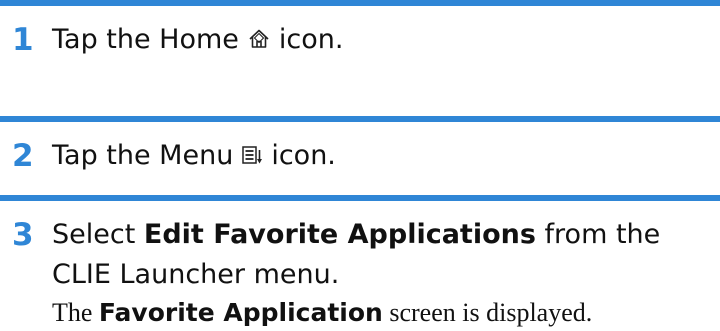 The height and width of the screenshot is (331, 720). I want to click on step-instruction: Tap the Menu icon., so click(382, 157).